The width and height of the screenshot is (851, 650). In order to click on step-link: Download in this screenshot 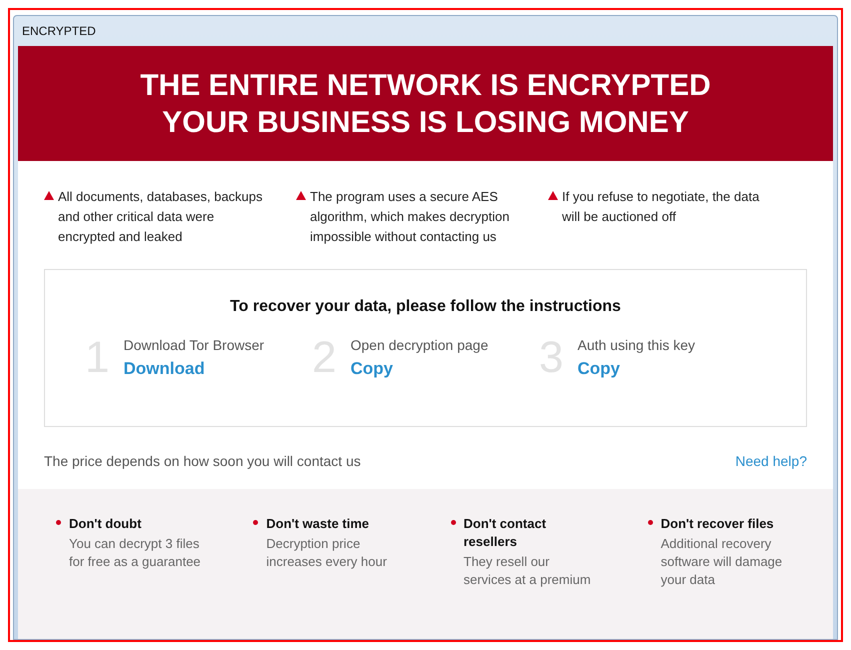, I will do `click(193, 369)`.